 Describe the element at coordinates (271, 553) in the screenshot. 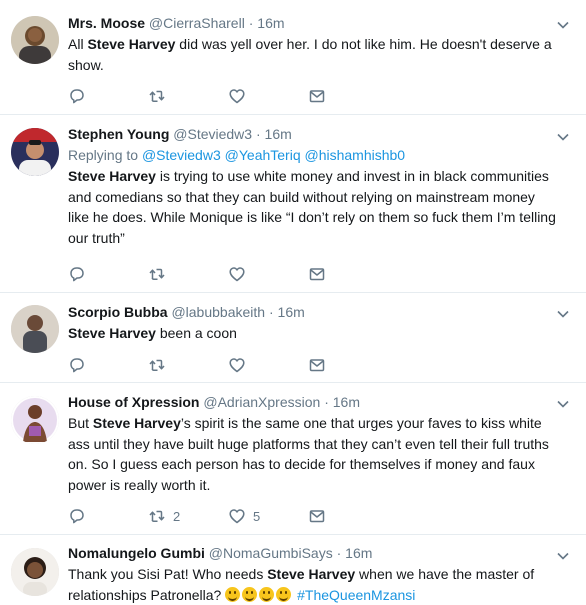

I see `handle: @NomaGumbiSays` at that location.